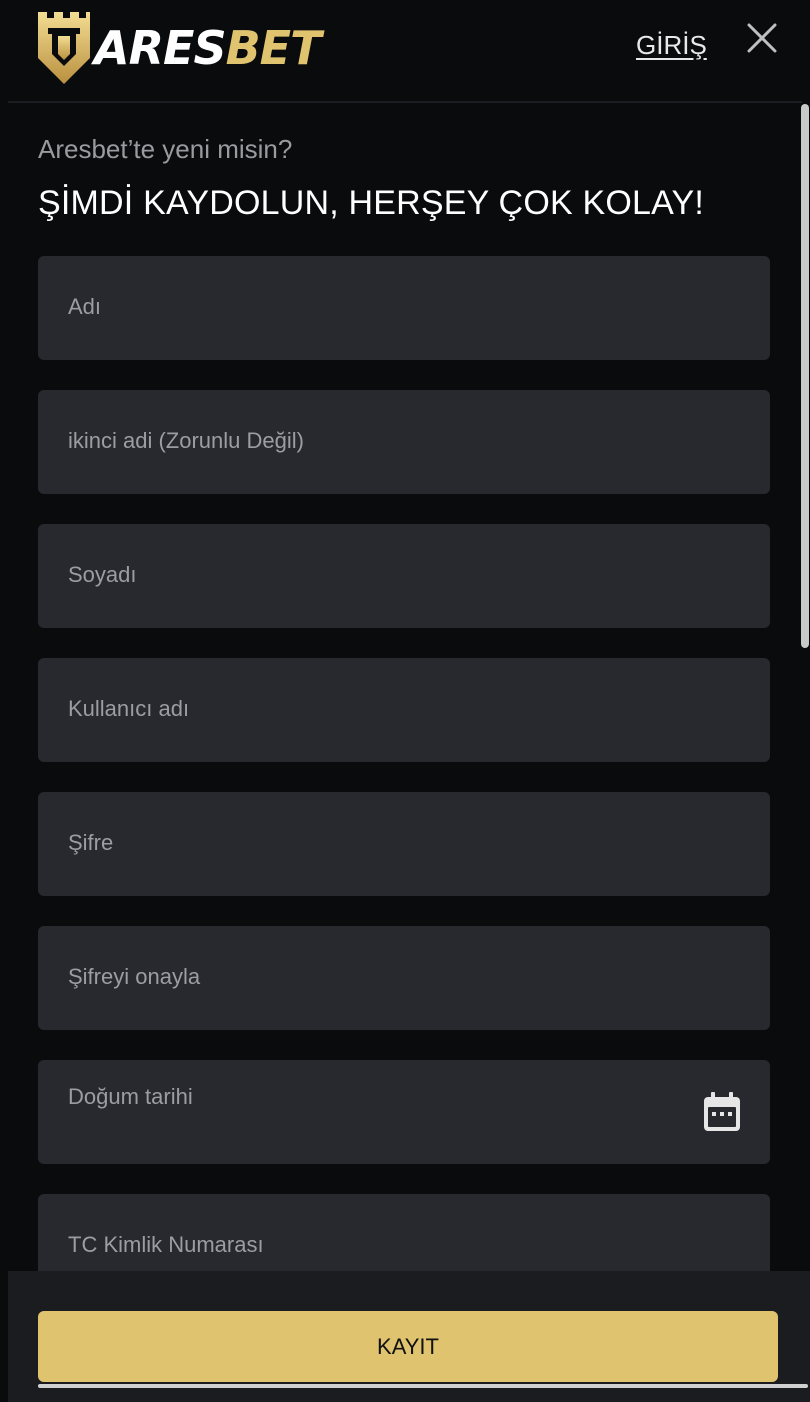  What do you see at coordinates (134, 976) in the screenshot?
I see `confirm-password-placeholder: Şifreyi onayla` at bounding box center [134, 976].